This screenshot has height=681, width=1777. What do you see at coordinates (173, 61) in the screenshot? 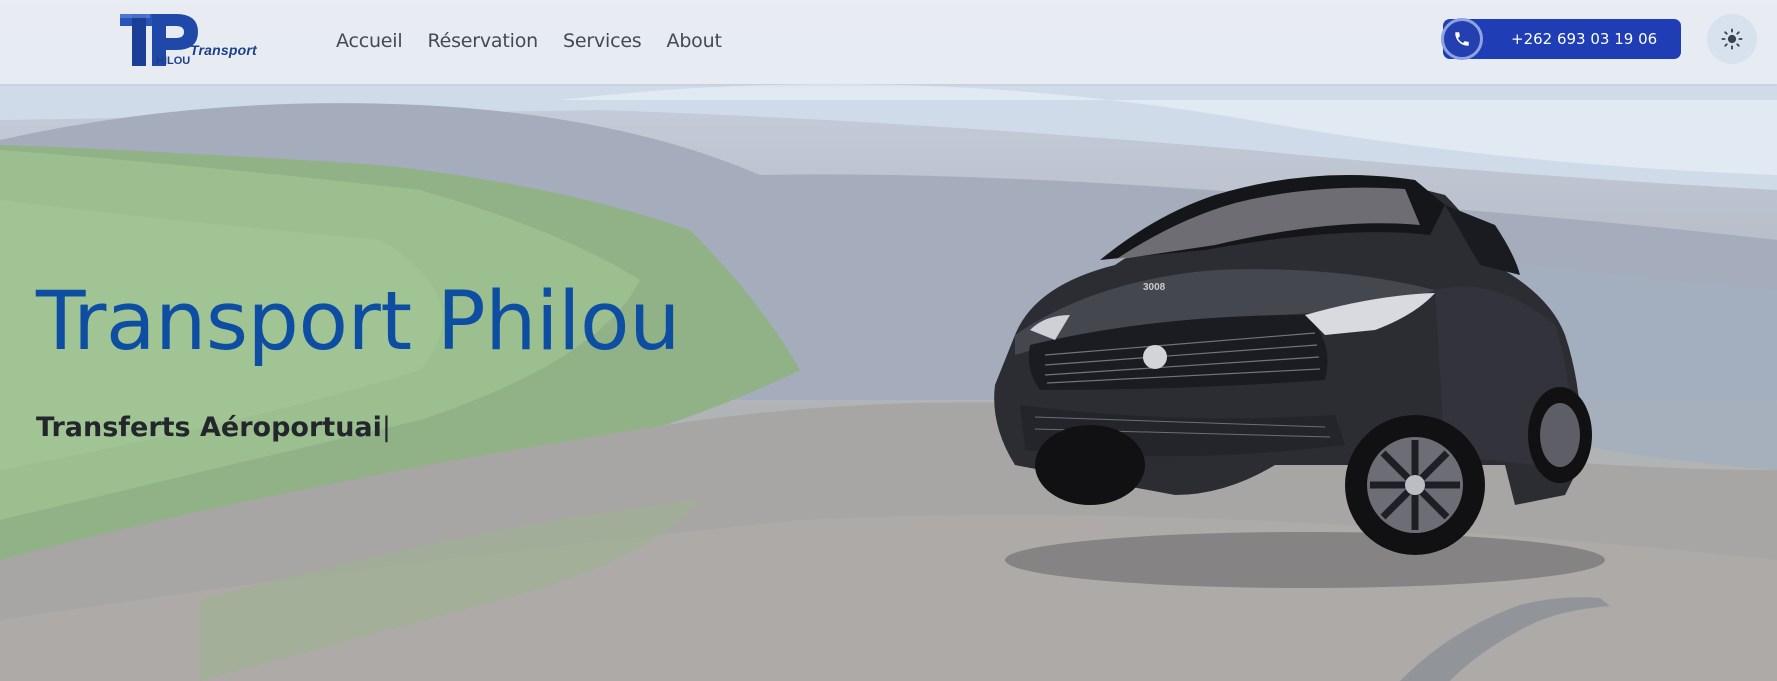
I see `logo-subtext: HILOU` at bounding box center [173, 61].